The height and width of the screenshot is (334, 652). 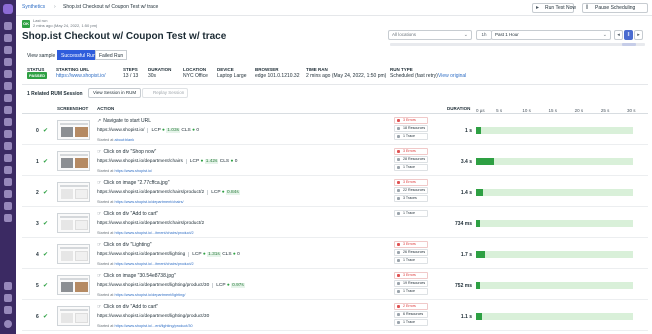 What do you see at coordinates (8, 206) in the screenshot?
I see `synthetics-icon` at bounding box center [8, 206].